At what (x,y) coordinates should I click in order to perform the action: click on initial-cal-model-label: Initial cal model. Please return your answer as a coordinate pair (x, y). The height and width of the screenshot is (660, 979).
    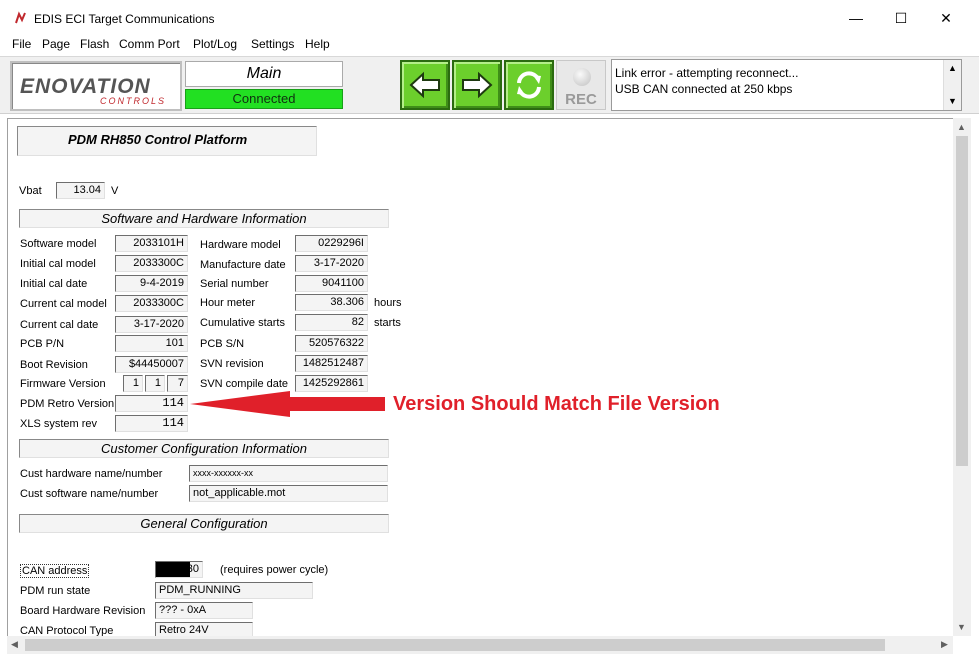
    Looking at the image, I should click on (58, 264).